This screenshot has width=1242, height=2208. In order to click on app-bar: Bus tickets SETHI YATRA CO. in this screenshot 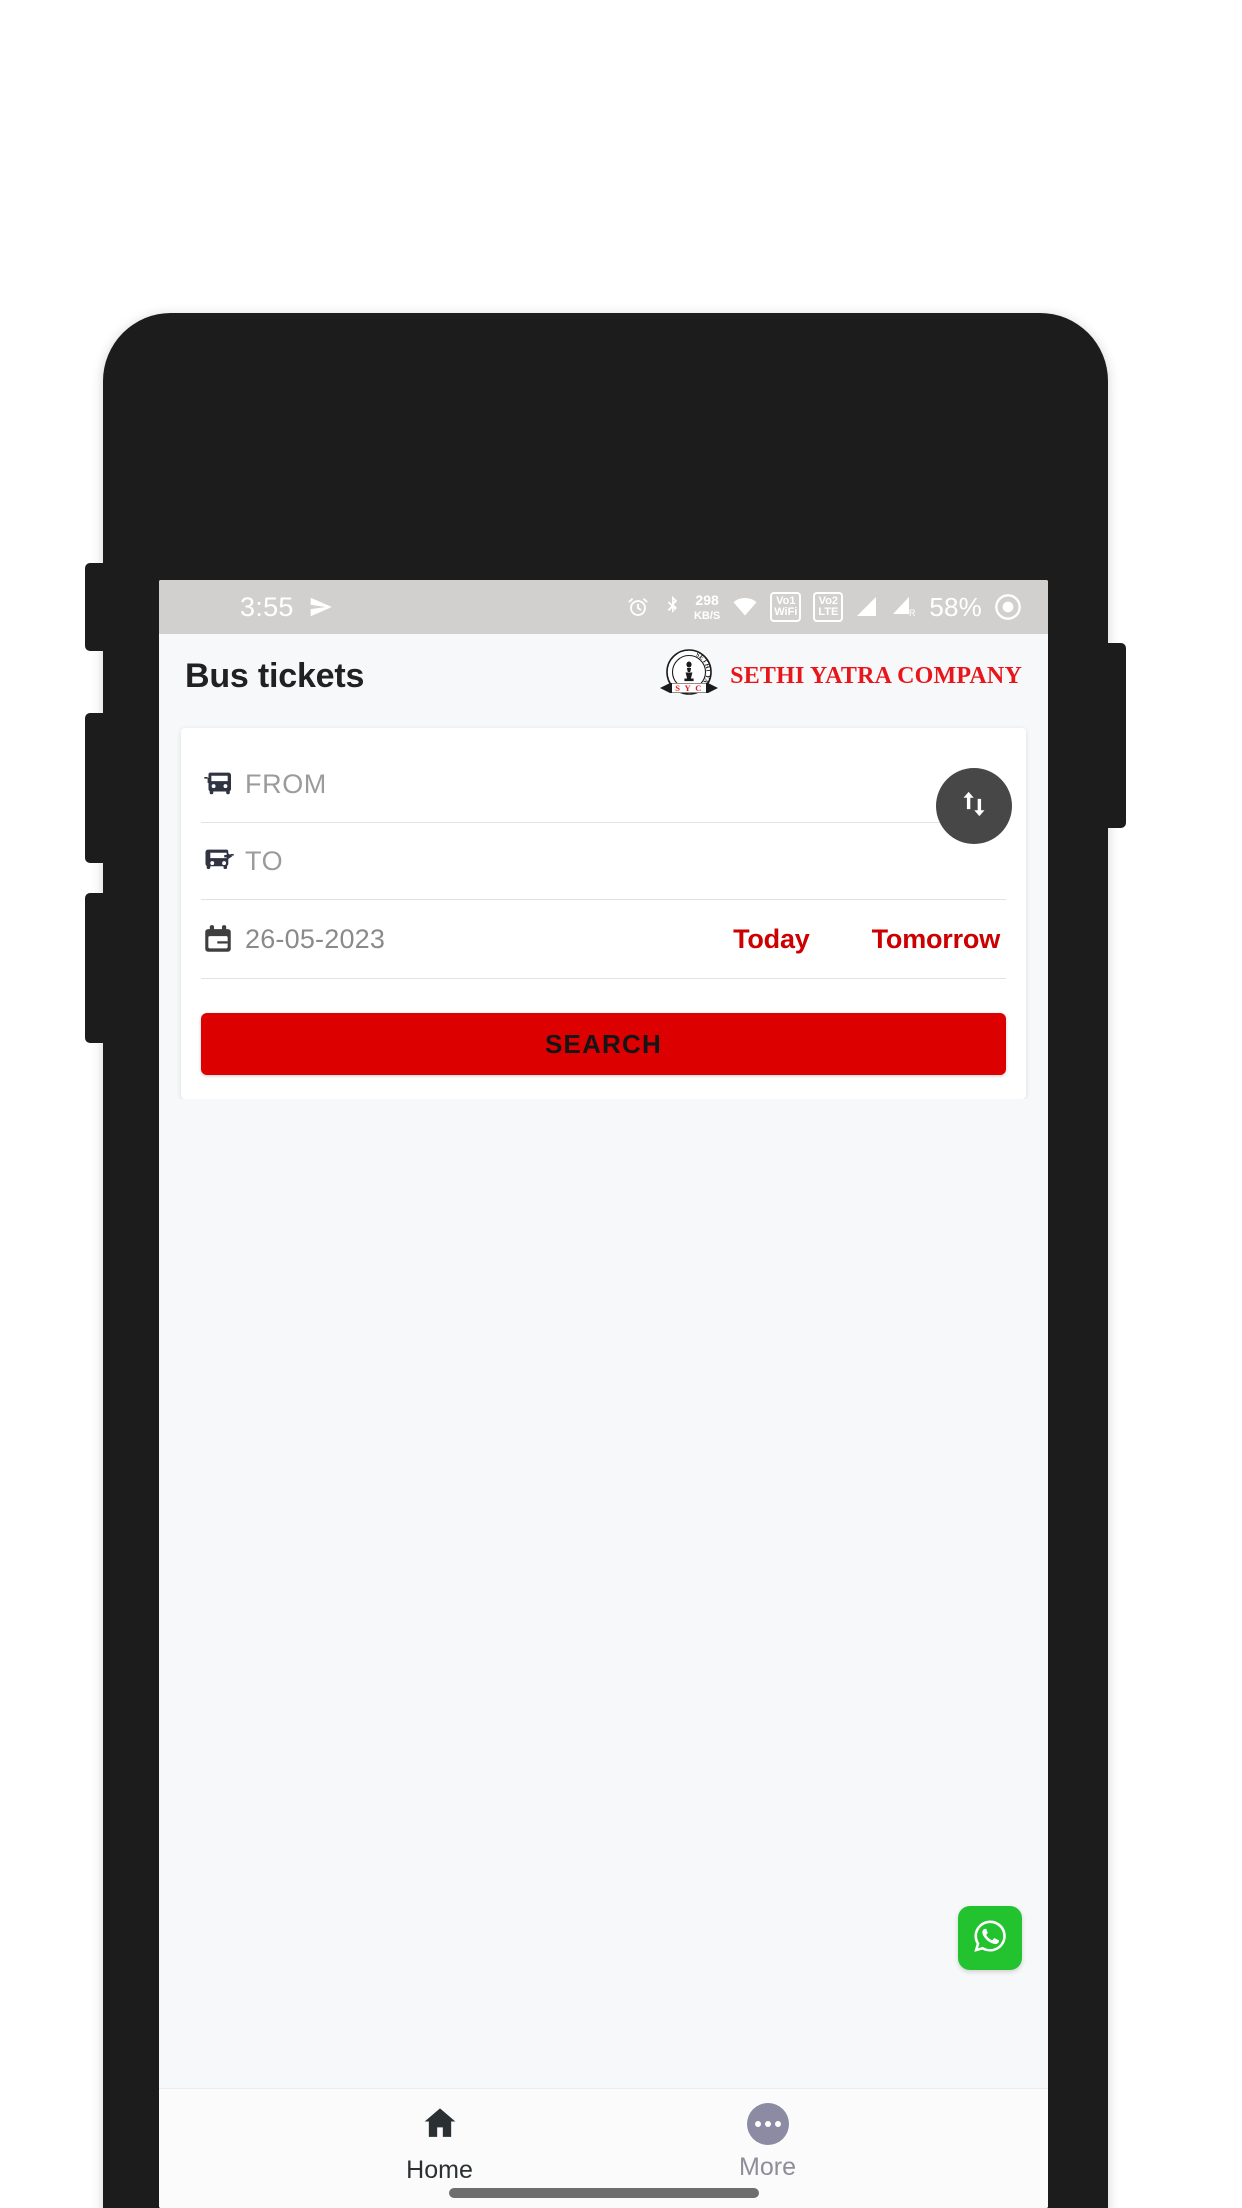, I will do `click(603, 676)`.